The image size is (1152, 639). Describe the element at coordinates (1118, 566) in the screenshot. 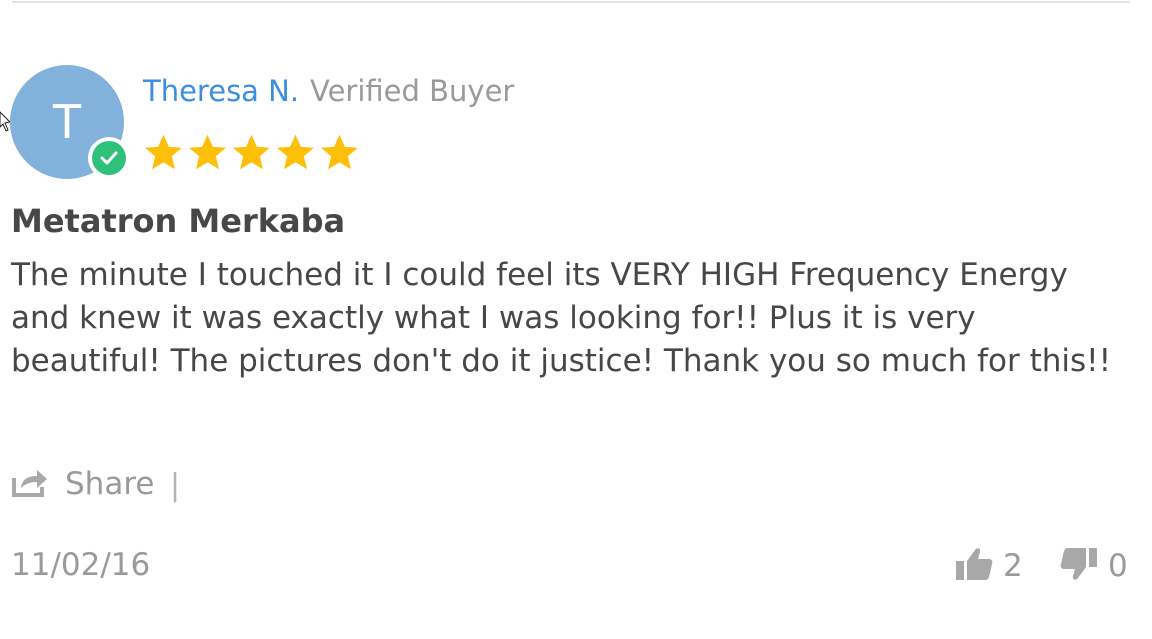

I see `thumbs-down-count: 0` at that location.